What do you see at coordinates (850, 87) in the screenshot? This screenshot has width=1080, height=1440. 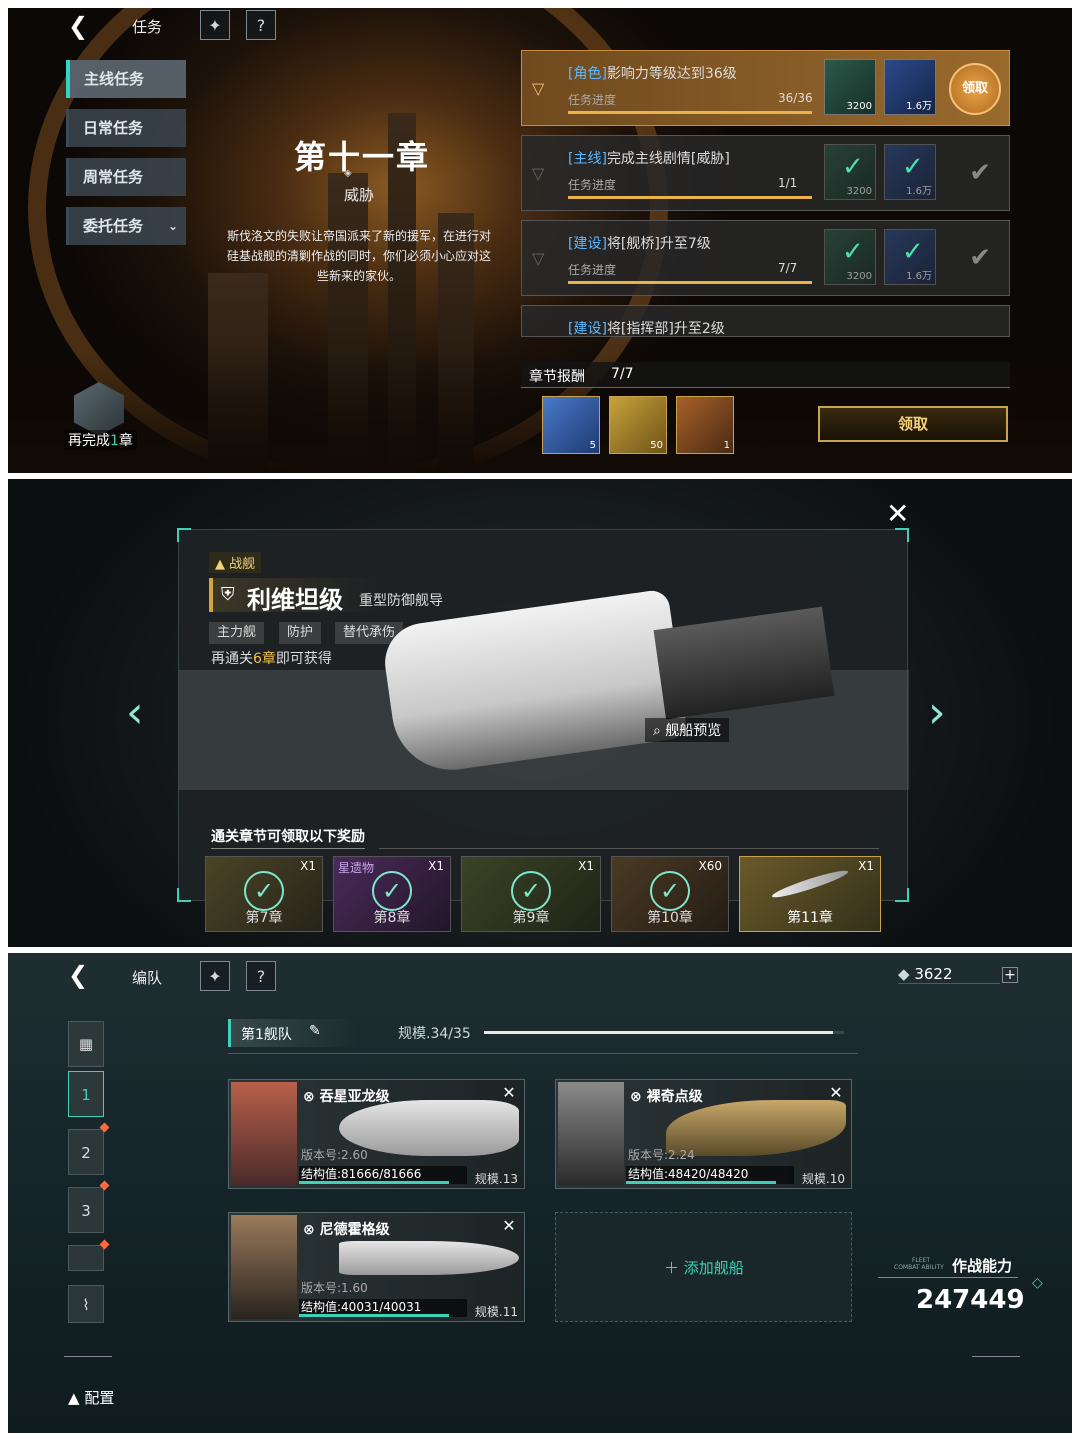 I see `reward-item-green: 3200` at bounding box center [850, 87].